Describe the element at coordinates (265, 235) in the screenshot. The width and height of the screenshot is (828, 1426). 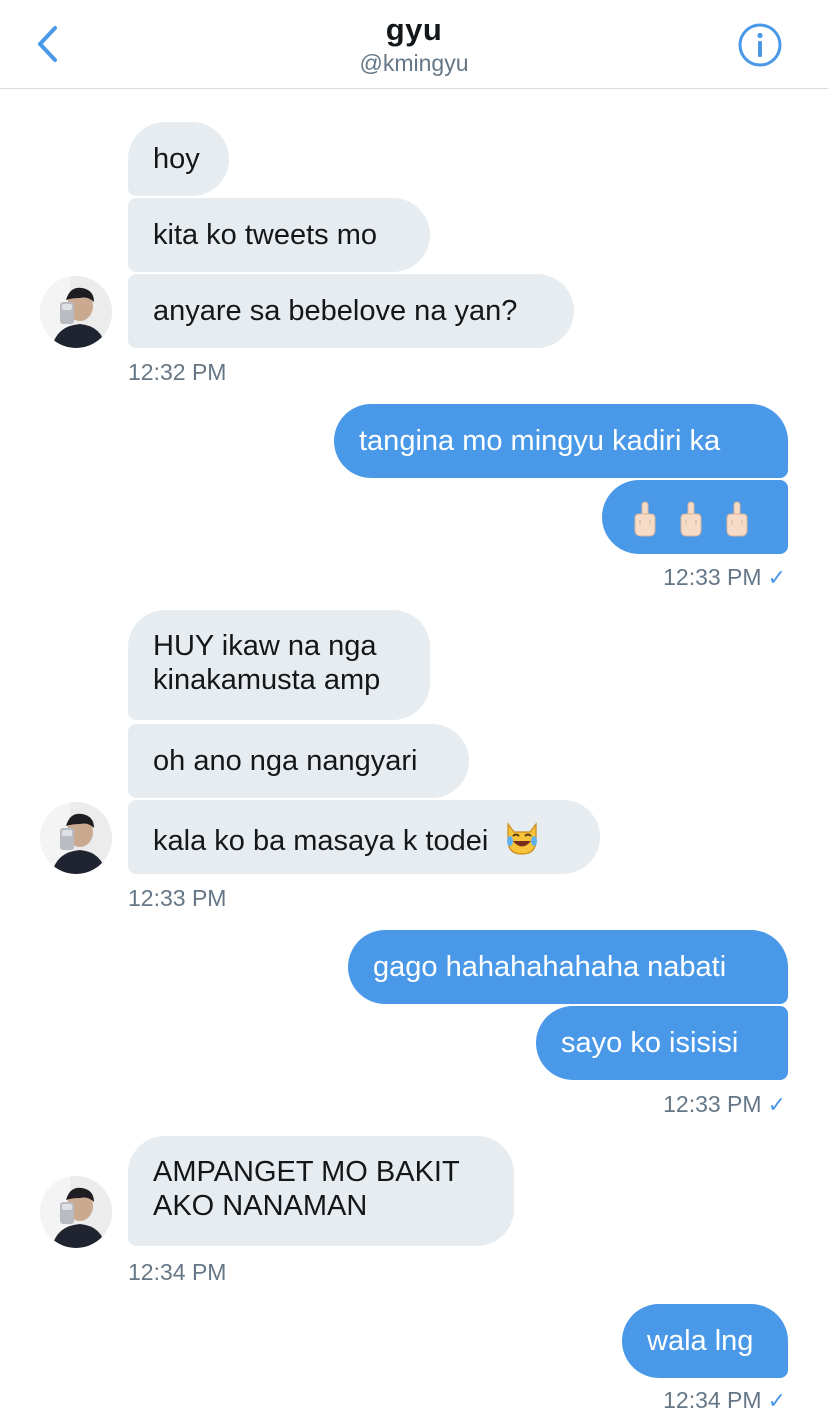
I see `message-text: kita ko tweets mo` at that location.